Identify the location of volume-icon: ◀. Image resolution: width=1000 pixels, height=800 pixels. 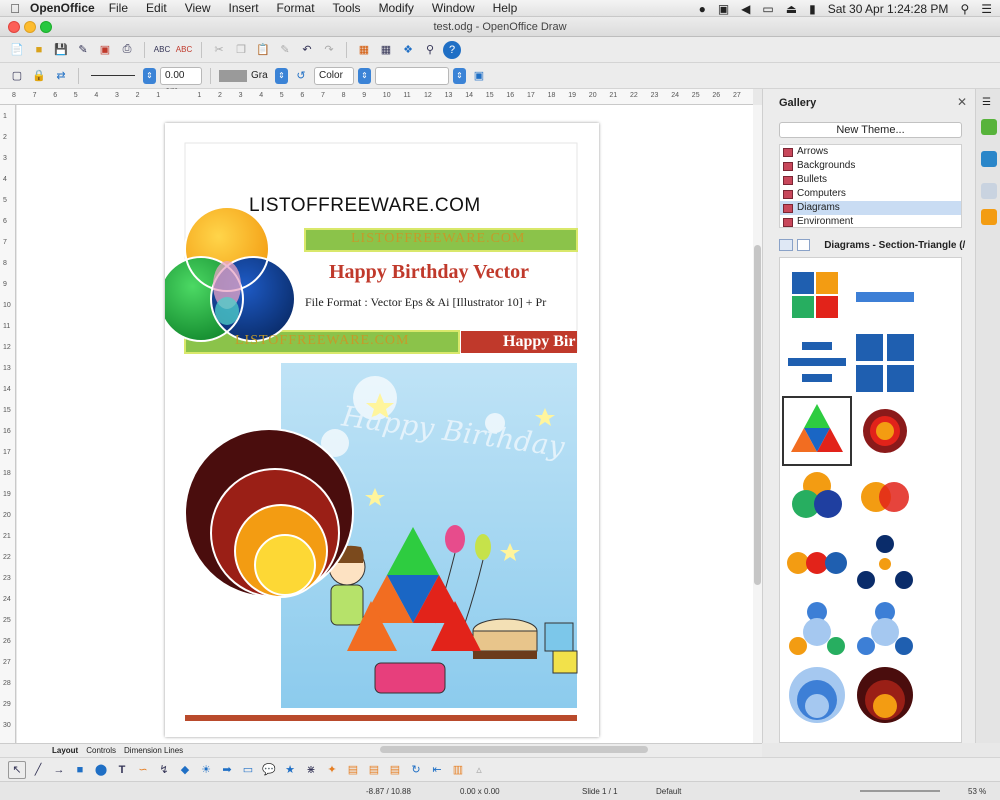
(745, 9).